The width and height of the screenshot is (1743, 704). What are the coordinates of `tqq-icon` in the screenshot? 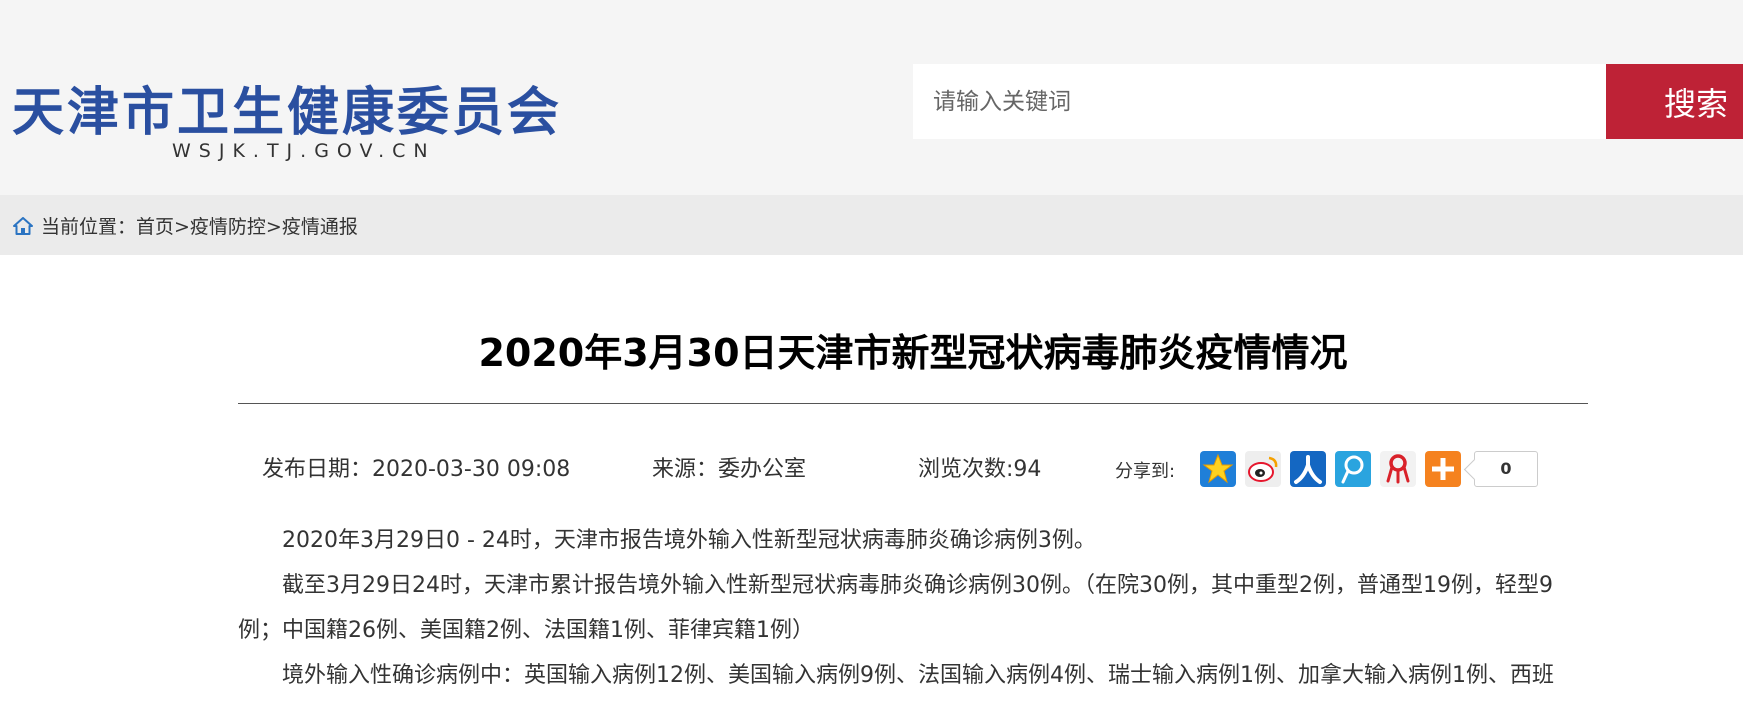 It's located at (1353, 469).